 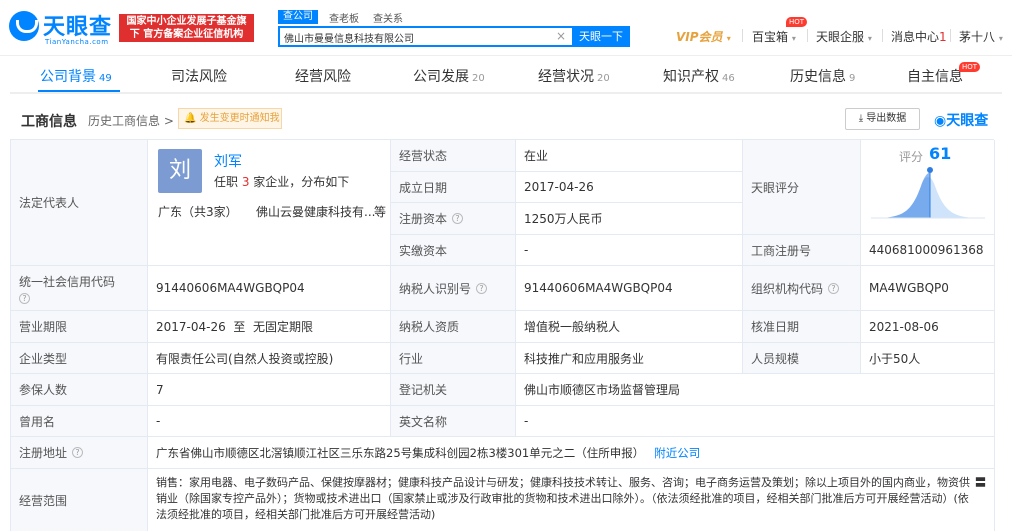 What do you see at coordinates (449, 76) in the screenshot?
I see `tab-company-development: 公司发展 20` at bounding box center [449, 76].